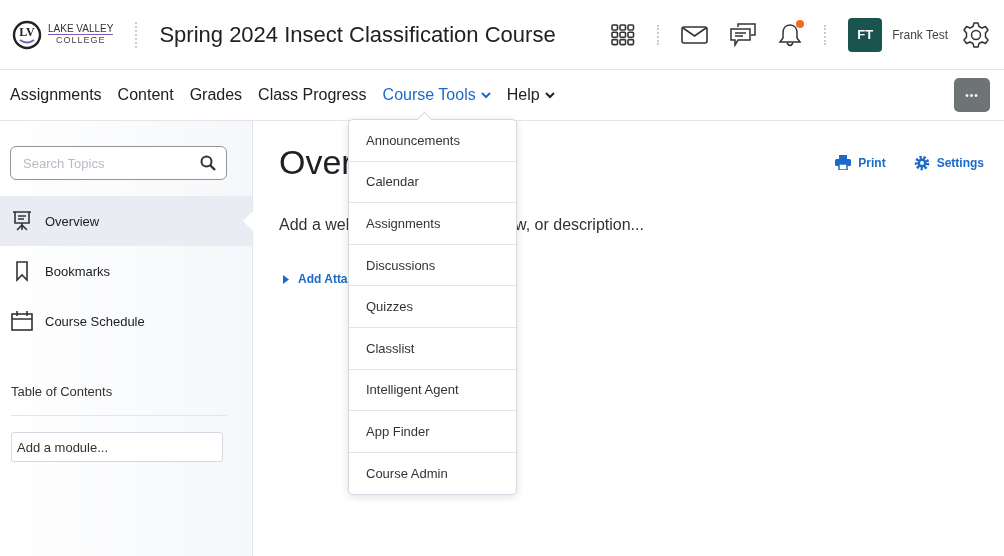  I want to click on menu-item: Assignments, so click(432, 224).